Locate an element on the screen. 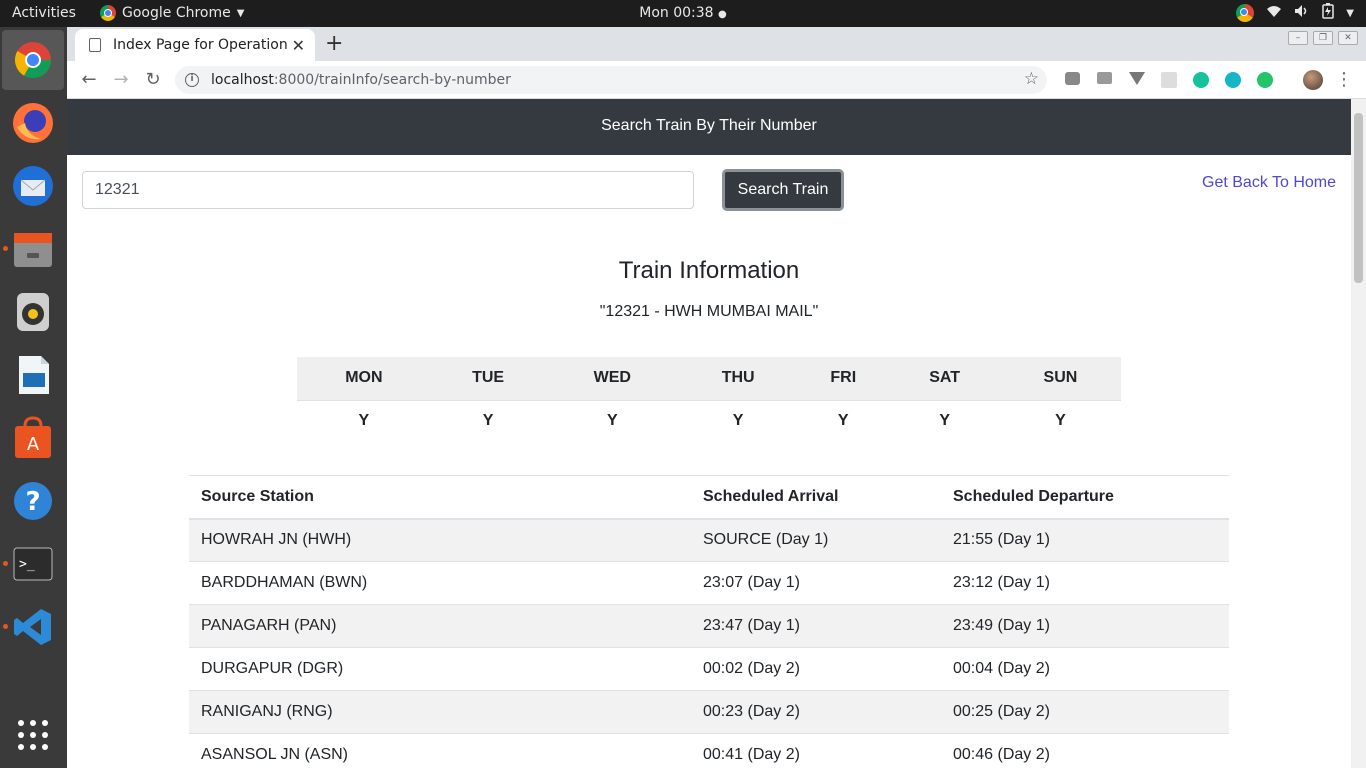 This screenshot has height=768, width=1366. dock-vscode is located at coordinates (30, 627).